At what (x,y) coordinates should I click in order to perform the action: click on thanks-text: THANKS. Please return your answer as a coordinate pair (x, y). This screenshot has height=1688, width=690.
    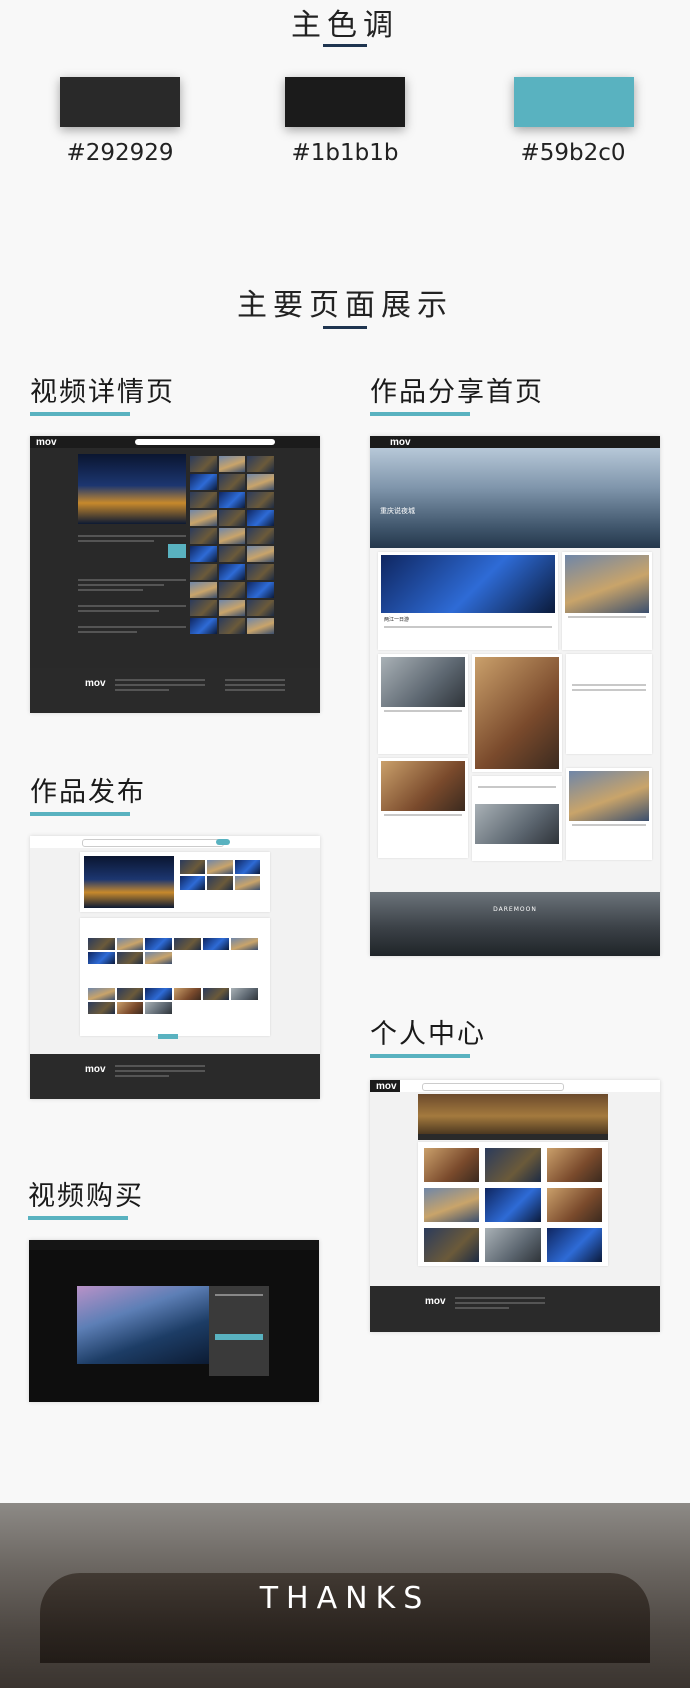
    Looking at the image, I should click on (345, 1598).